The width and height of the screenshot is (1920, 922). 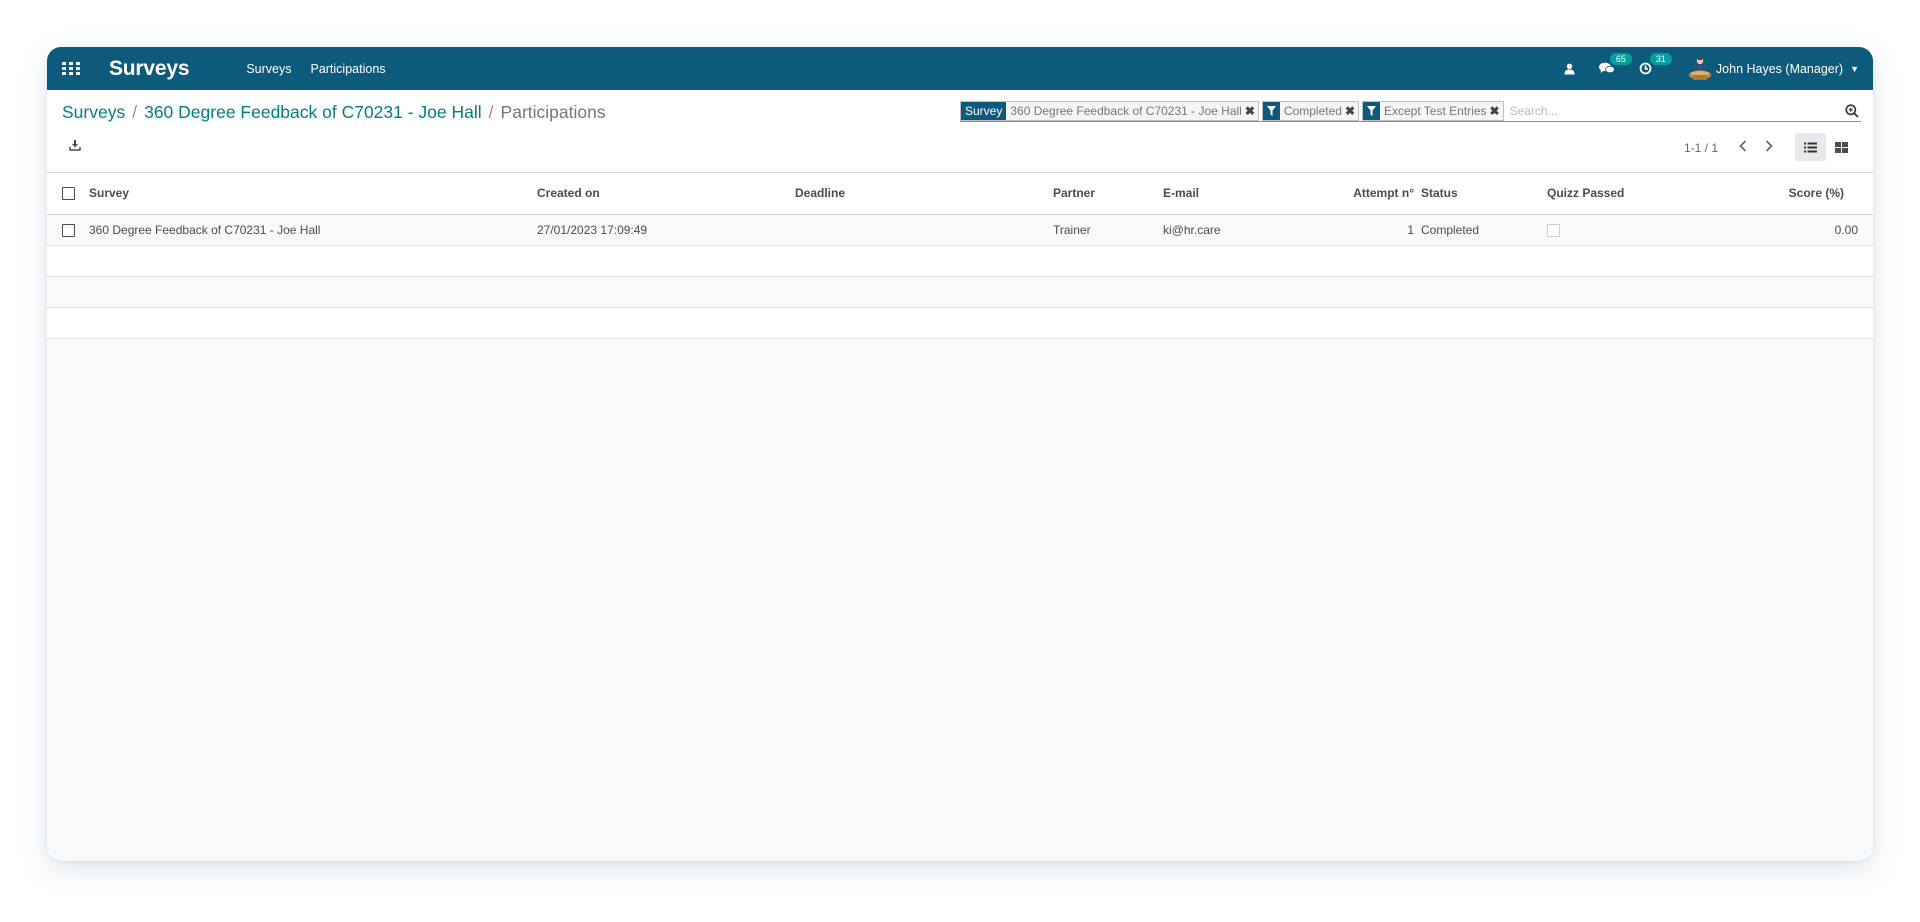 What do you see at coordinates (1237, 230) in the screenshot?
I see `cell-email: ki@hr.care` at bounding box center [1237, 230].